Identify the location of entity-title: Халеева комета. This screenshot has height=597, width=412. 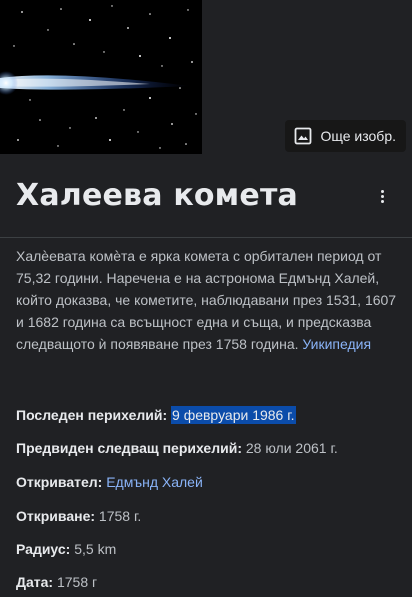
(157, 195).